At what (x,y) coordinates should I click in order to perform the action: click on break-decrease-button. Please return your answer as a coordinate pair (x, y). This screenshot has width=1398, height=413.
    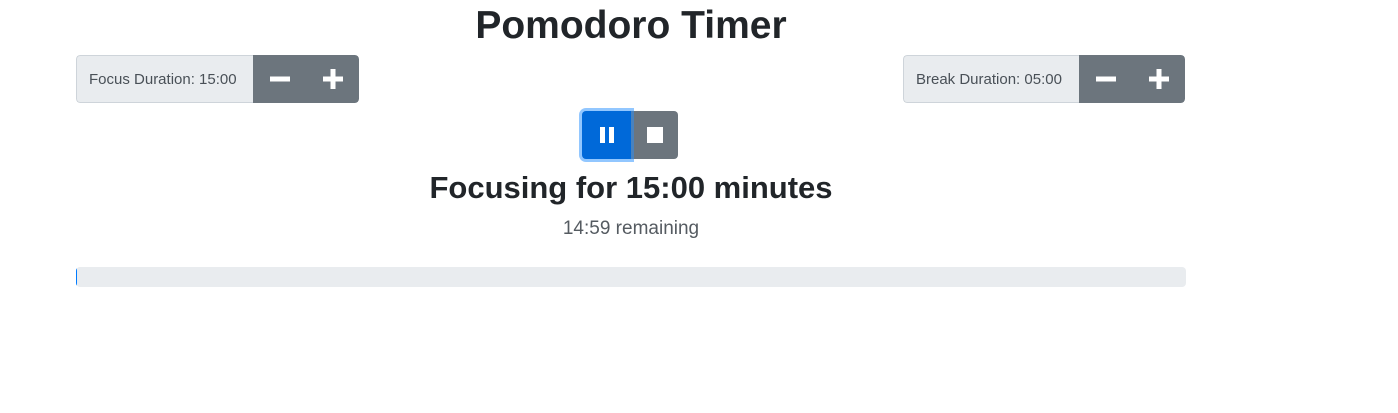
    Looking at the image, I should click on (1105, 79).